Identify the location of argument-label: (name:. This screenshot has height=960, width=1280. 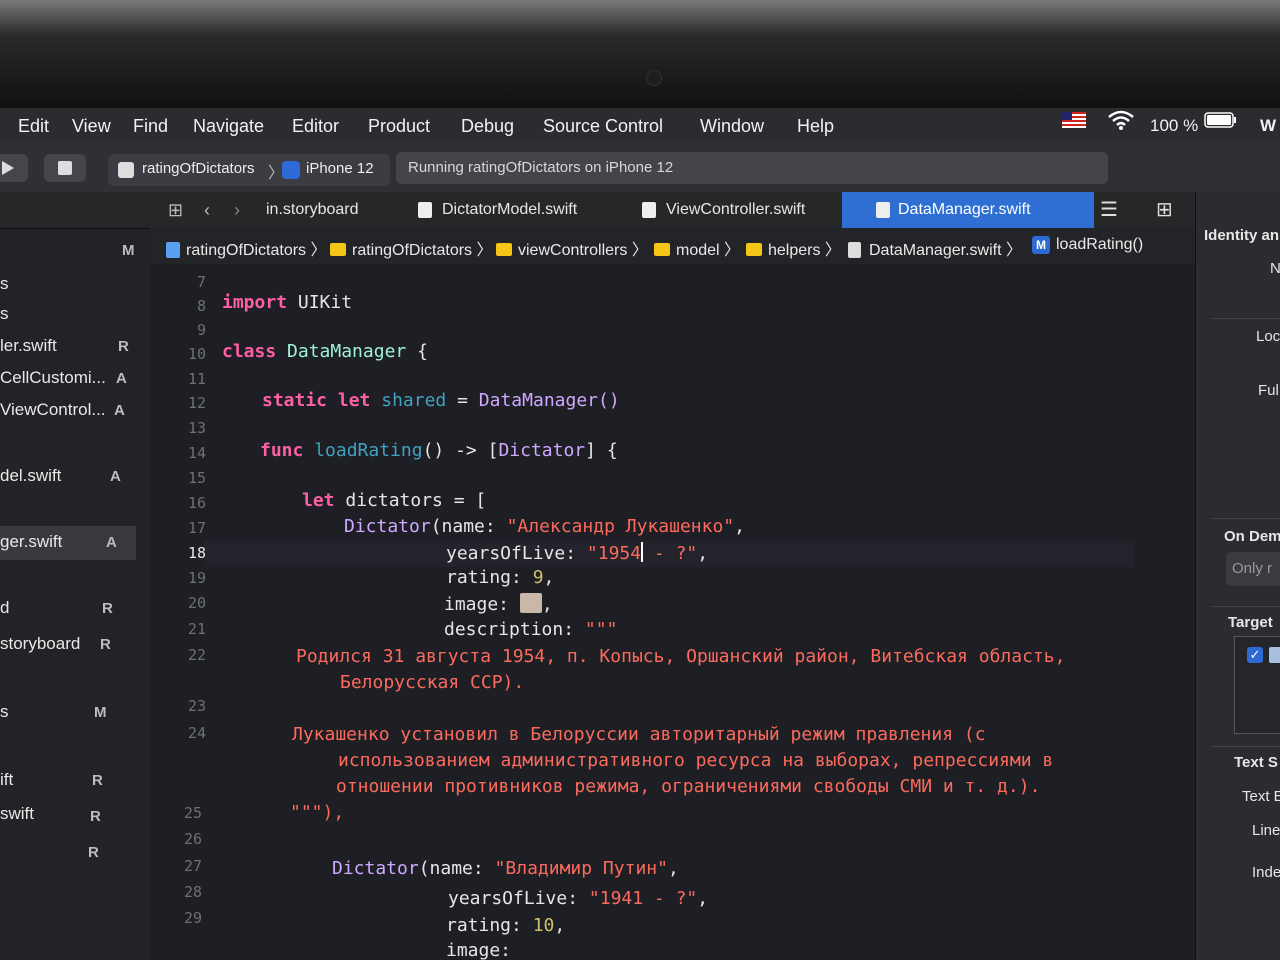
(456, 868).